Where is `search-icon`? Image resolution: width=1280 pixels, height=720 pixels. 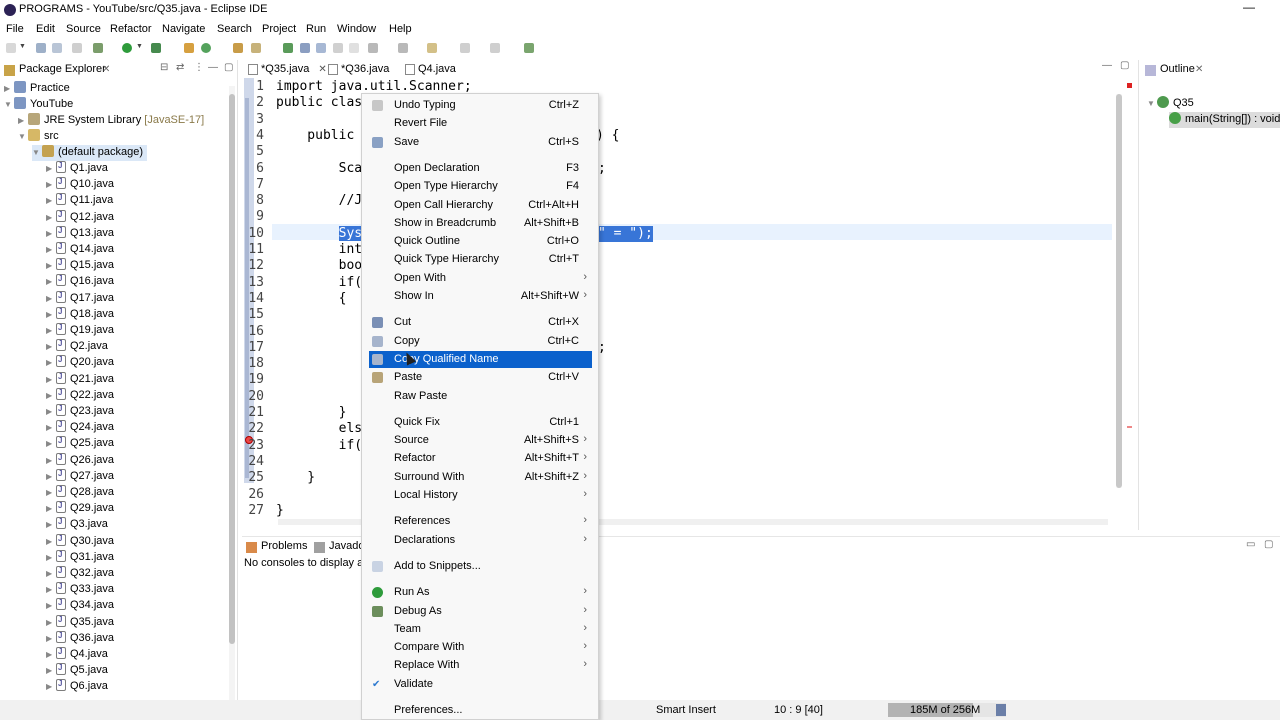 search-icon is located at coordinates (256, 48).